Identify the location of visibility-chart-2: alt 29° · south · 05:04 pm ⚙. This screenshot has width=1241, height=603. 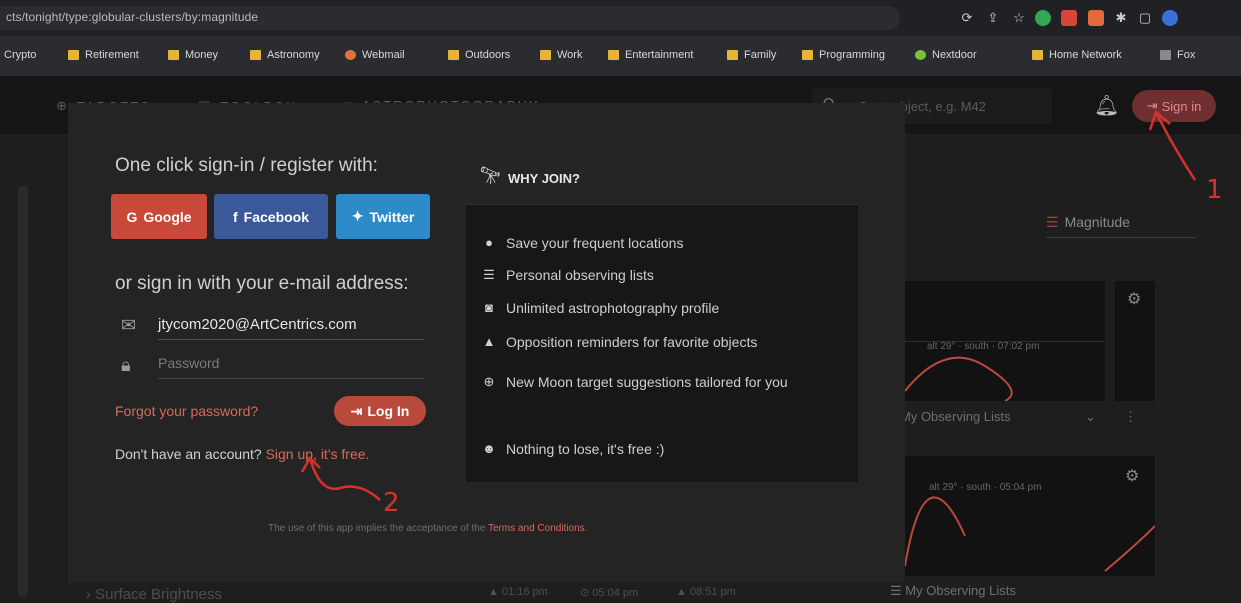
(1030, 516).